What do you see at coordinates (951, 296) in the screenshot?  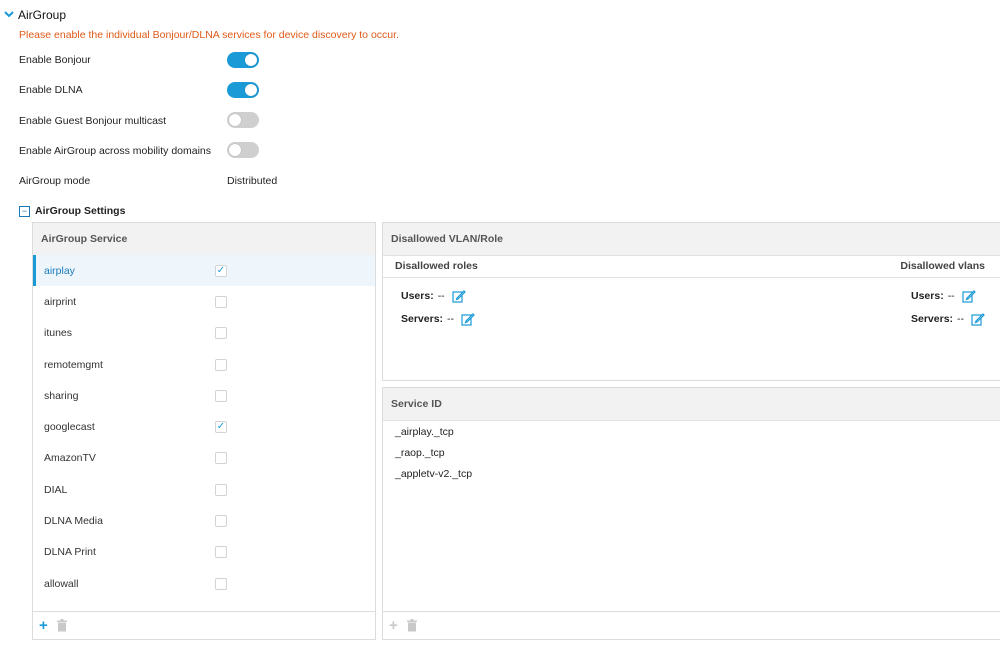 I see `users-vlans-value: --` at bounding box center [951, 296].